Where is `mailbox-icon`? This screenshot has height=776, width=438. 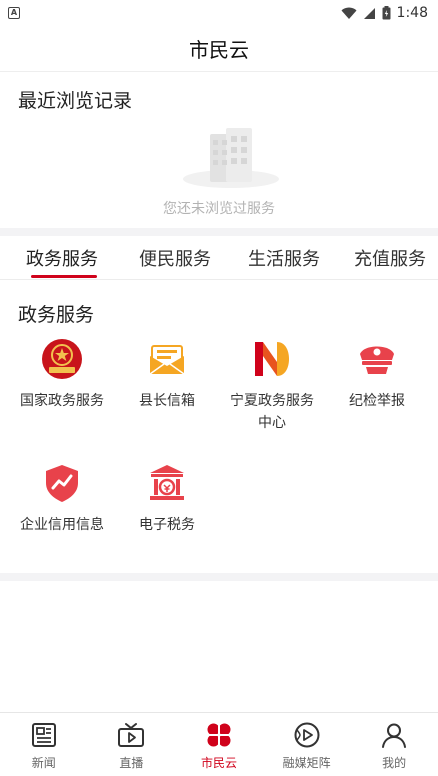 mailbox-icon is located at coordinates (167, 360).